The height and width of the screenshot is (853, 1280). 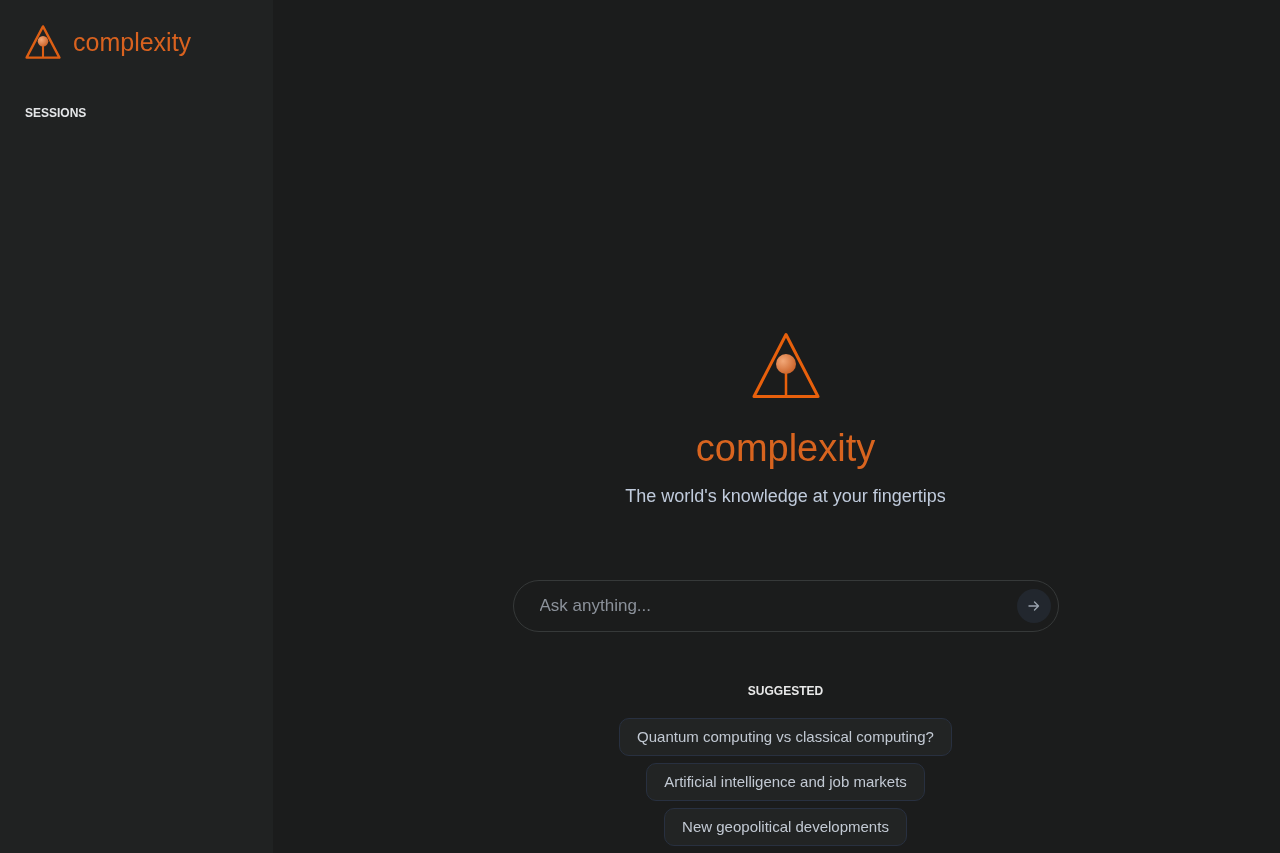 I want to click on brand-name: complexity, so click(x=132, y=42).